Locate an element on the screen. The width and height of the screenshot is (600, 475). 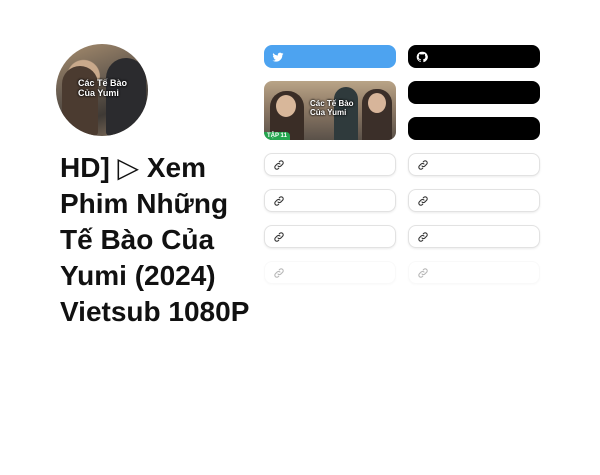
avatar-overlay-text: Các Tế Bào Của Yumi is located at coordinates (103, 88).